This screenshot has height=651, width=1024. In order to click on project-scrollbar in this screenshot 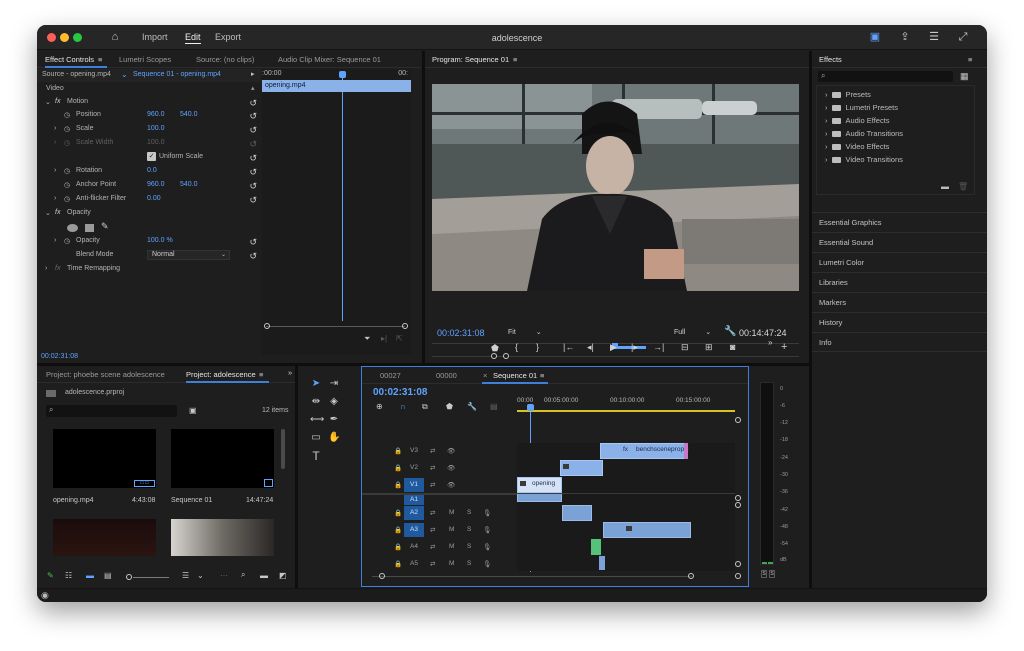, I will do `click(283, 449)`.